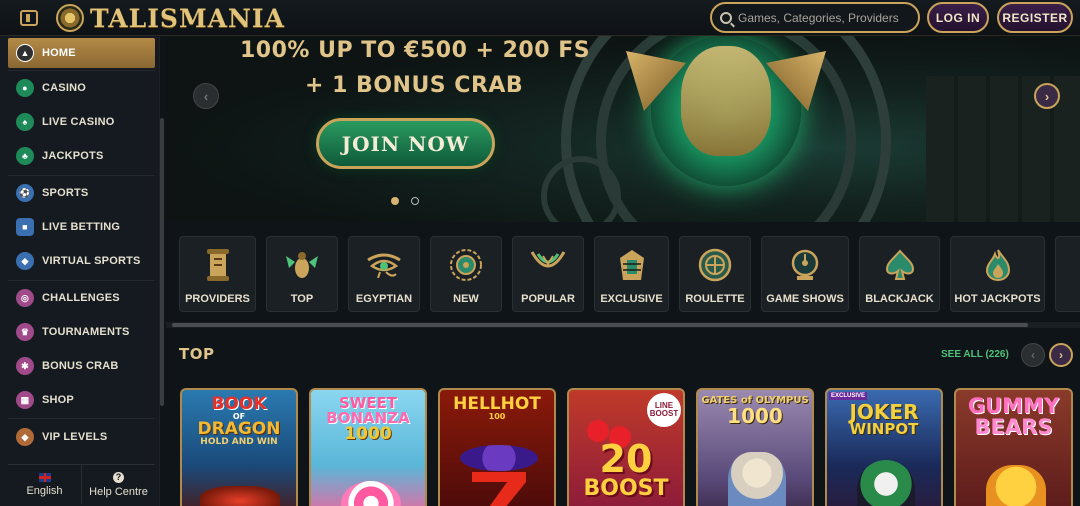 Image resolution: width=1080 pixels, height=506 pixels. What do you see at coordinates (823, 17) in the screenshot?
I see `search-input` at bounding box center [823, 17].